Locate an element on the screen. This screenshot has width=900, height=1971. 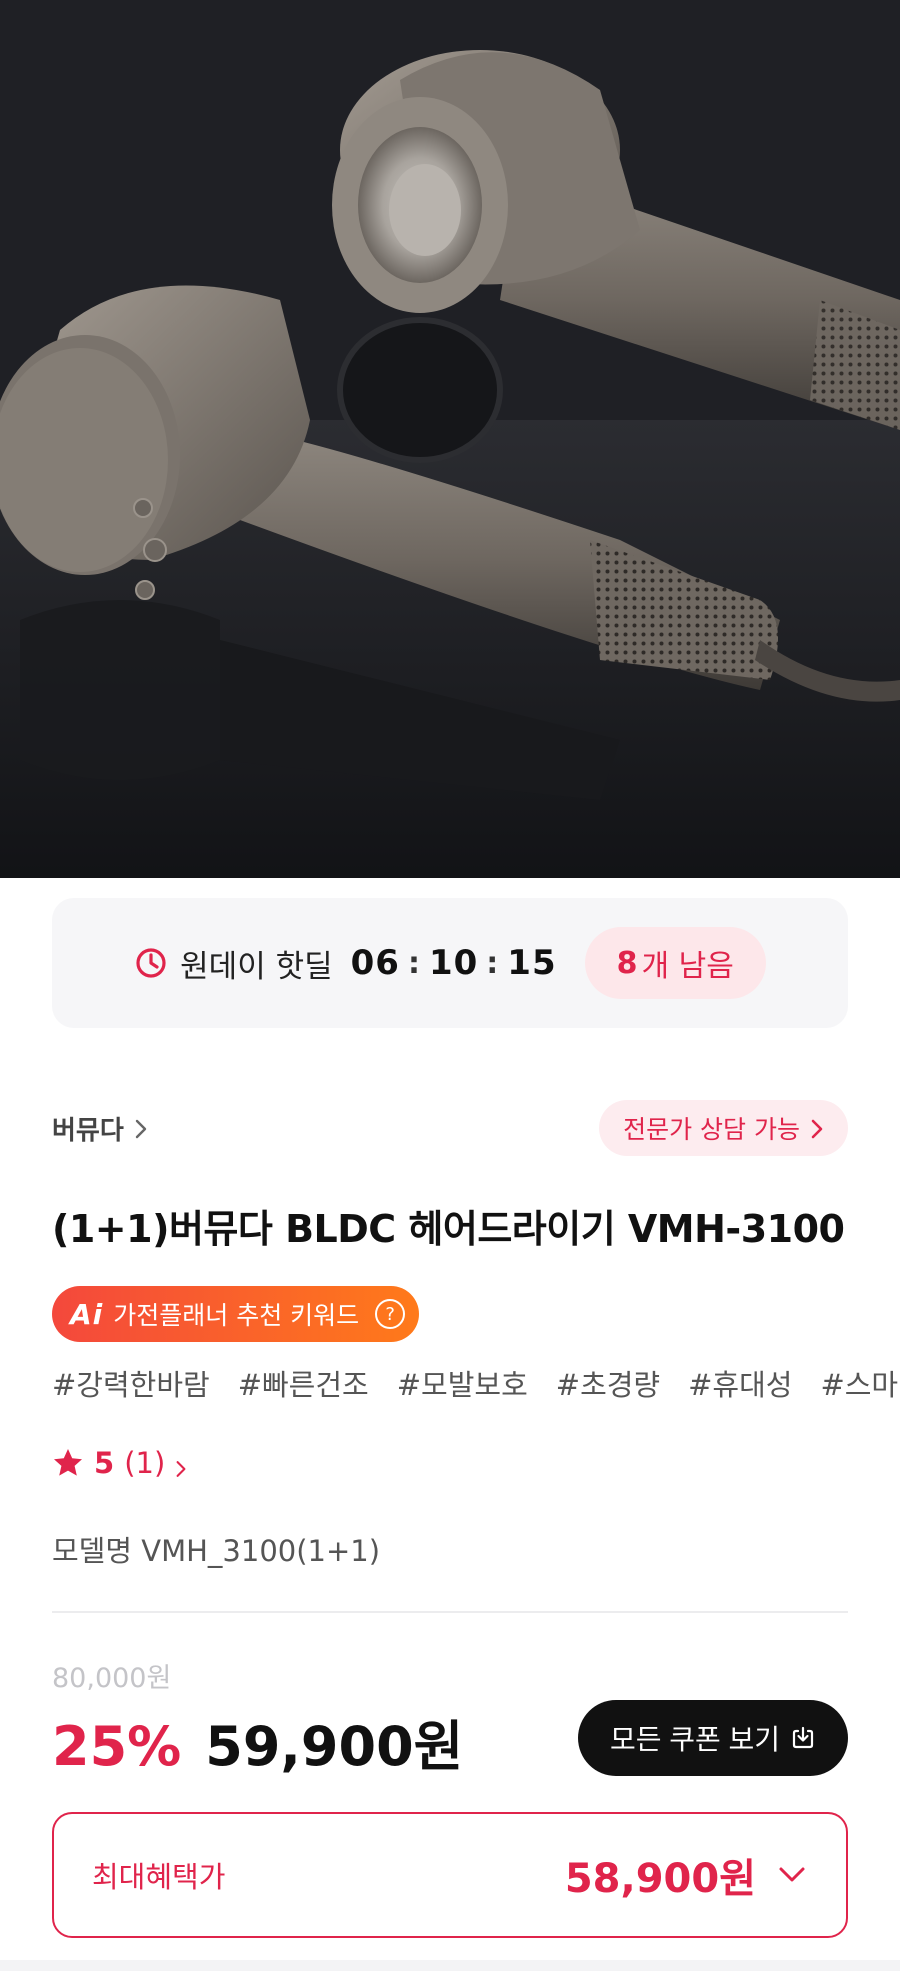
star-icon is located at coordinates (68, 1462).